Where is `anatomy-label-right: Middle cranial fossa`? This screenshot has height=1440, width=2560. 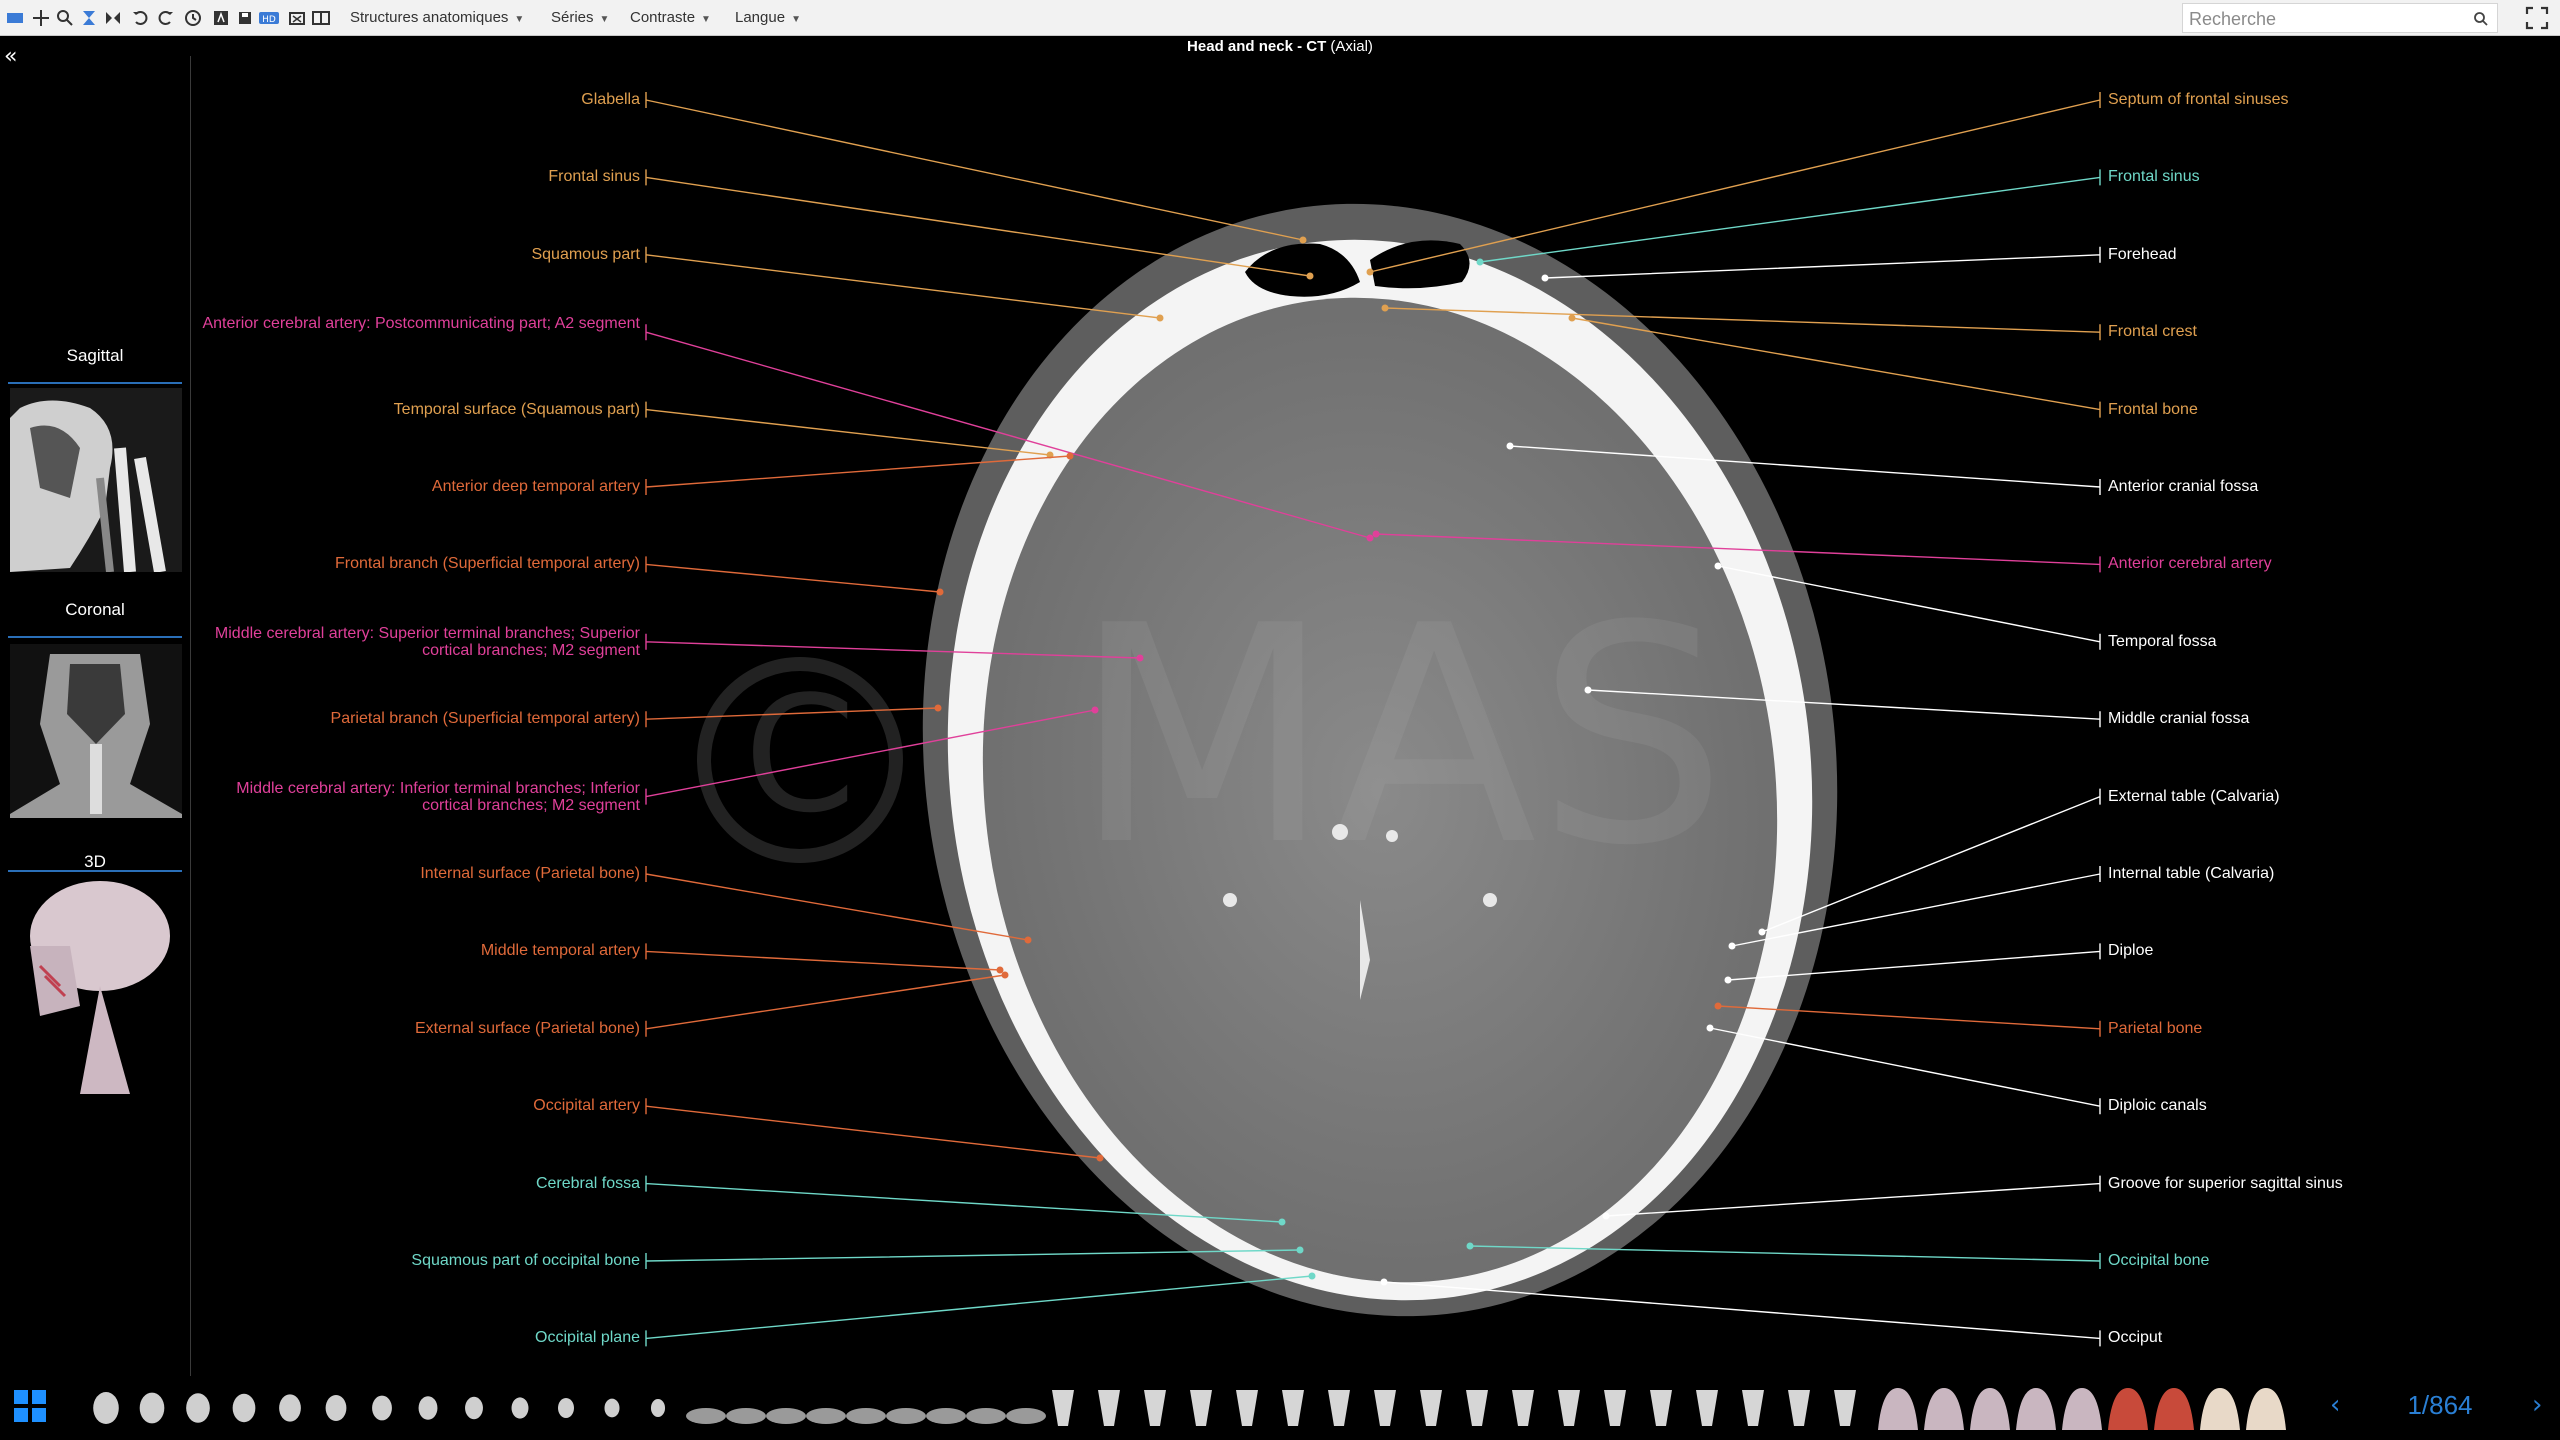 anatomy-label-right: Middle cranial fossa is located at coordinates (2178, 718).